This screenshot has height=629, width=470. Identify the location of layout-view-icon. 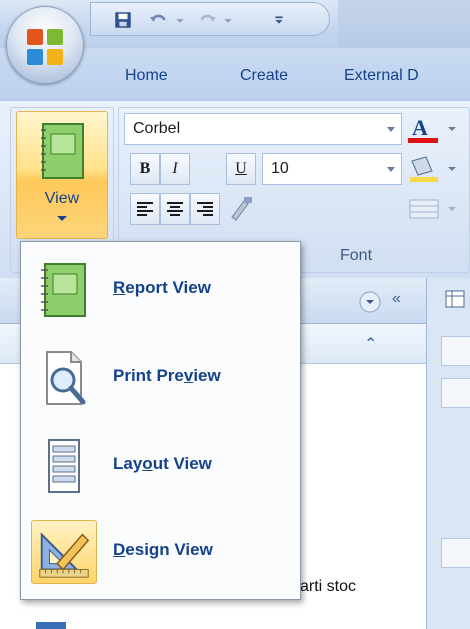
(64, 466).